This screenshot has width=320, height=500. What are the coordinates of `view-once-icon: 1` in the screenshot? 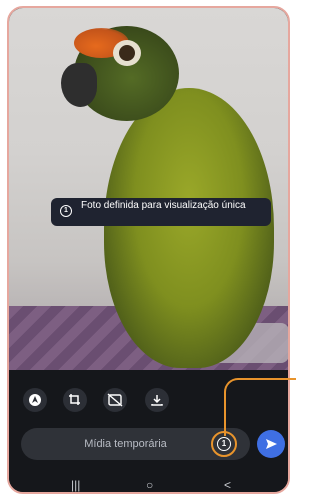 It's located at (66, 211).